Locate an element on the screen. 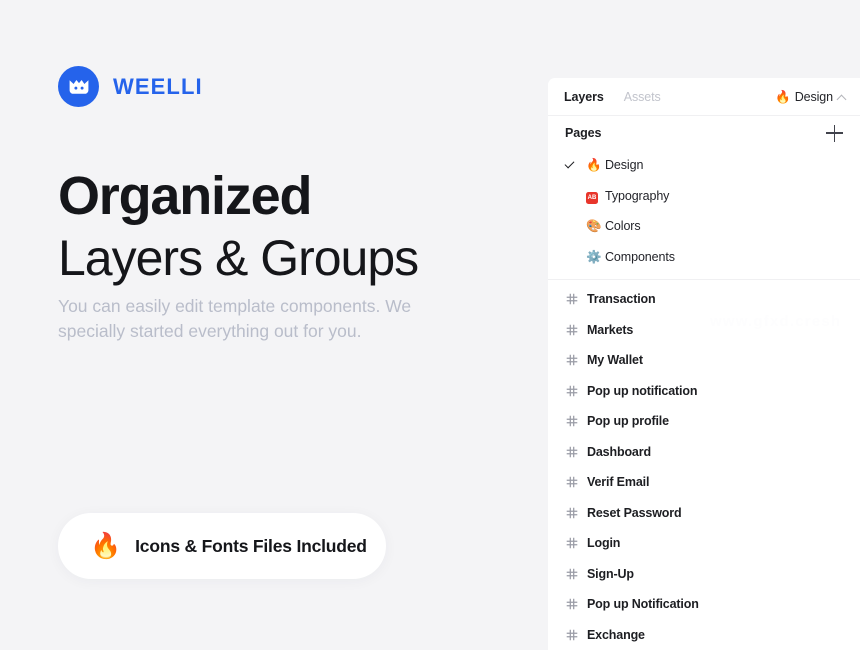  page-item-label: Typography is located at coordinates (637, 195).